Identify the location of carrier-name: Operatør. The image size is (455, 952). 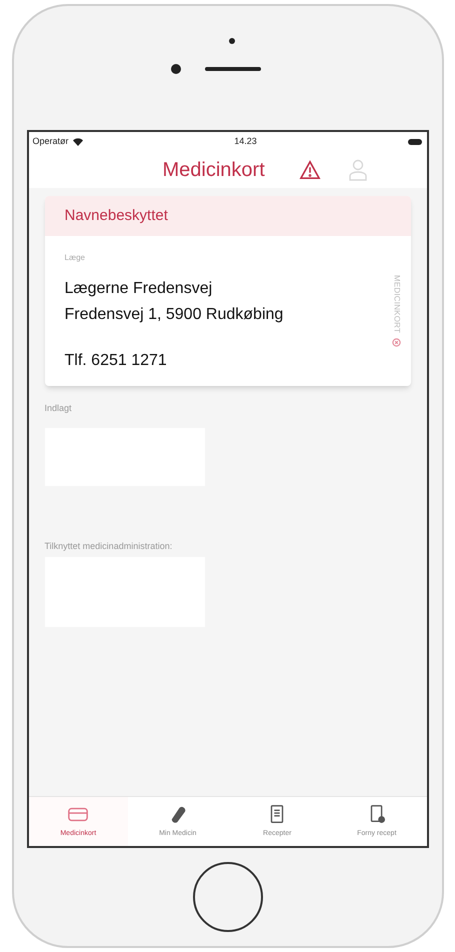
(50, 141).